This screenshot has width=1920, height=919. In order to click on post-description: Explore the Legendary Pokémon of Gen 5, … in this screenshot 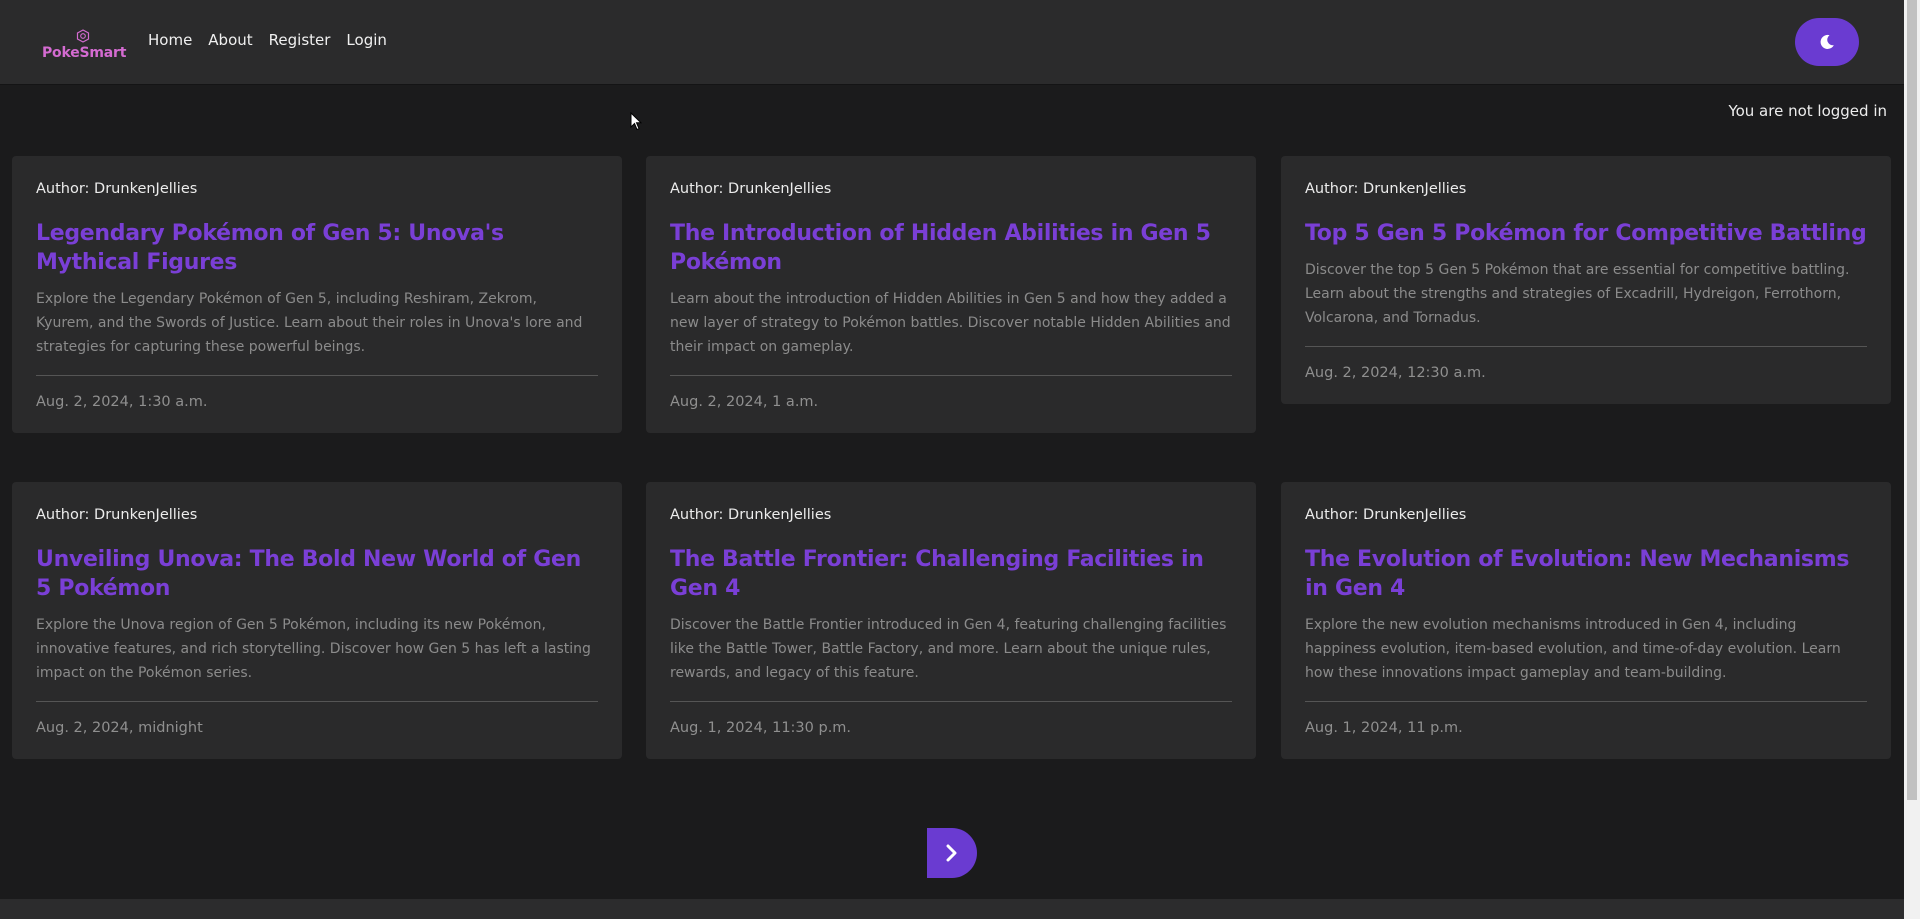, I will do `click(309, 323)`.